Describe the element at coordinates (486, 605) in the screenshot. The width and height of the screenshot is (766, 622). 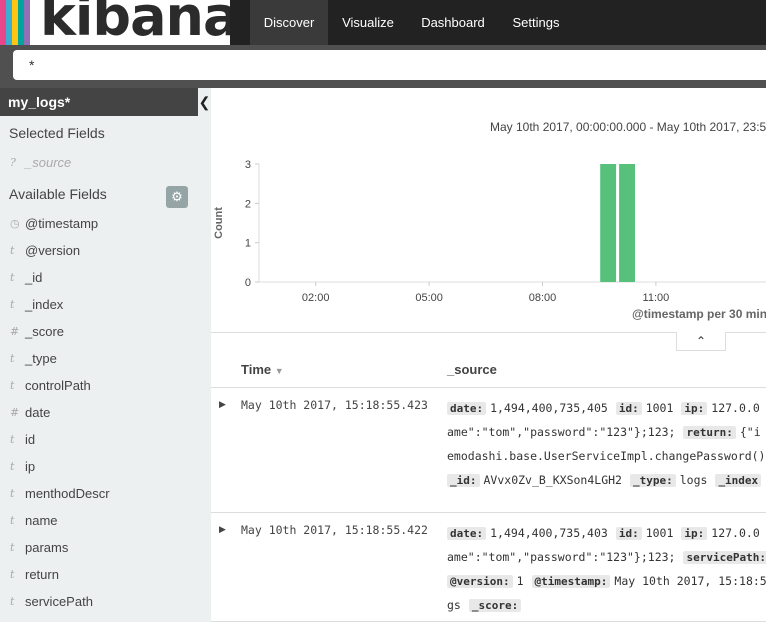
I see `source-line: gs _score:` at that location.